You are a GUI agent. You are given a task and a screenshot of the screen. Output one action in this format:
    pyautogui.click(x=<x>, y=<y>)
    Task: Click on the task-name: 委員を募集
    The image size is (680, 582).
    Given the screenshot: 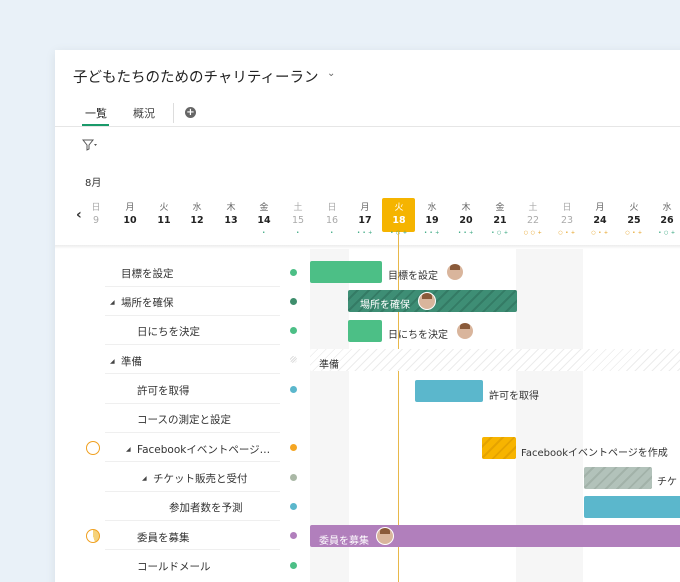 What is the action you would take?
    pyautogui.click(x=163, y=537)
    